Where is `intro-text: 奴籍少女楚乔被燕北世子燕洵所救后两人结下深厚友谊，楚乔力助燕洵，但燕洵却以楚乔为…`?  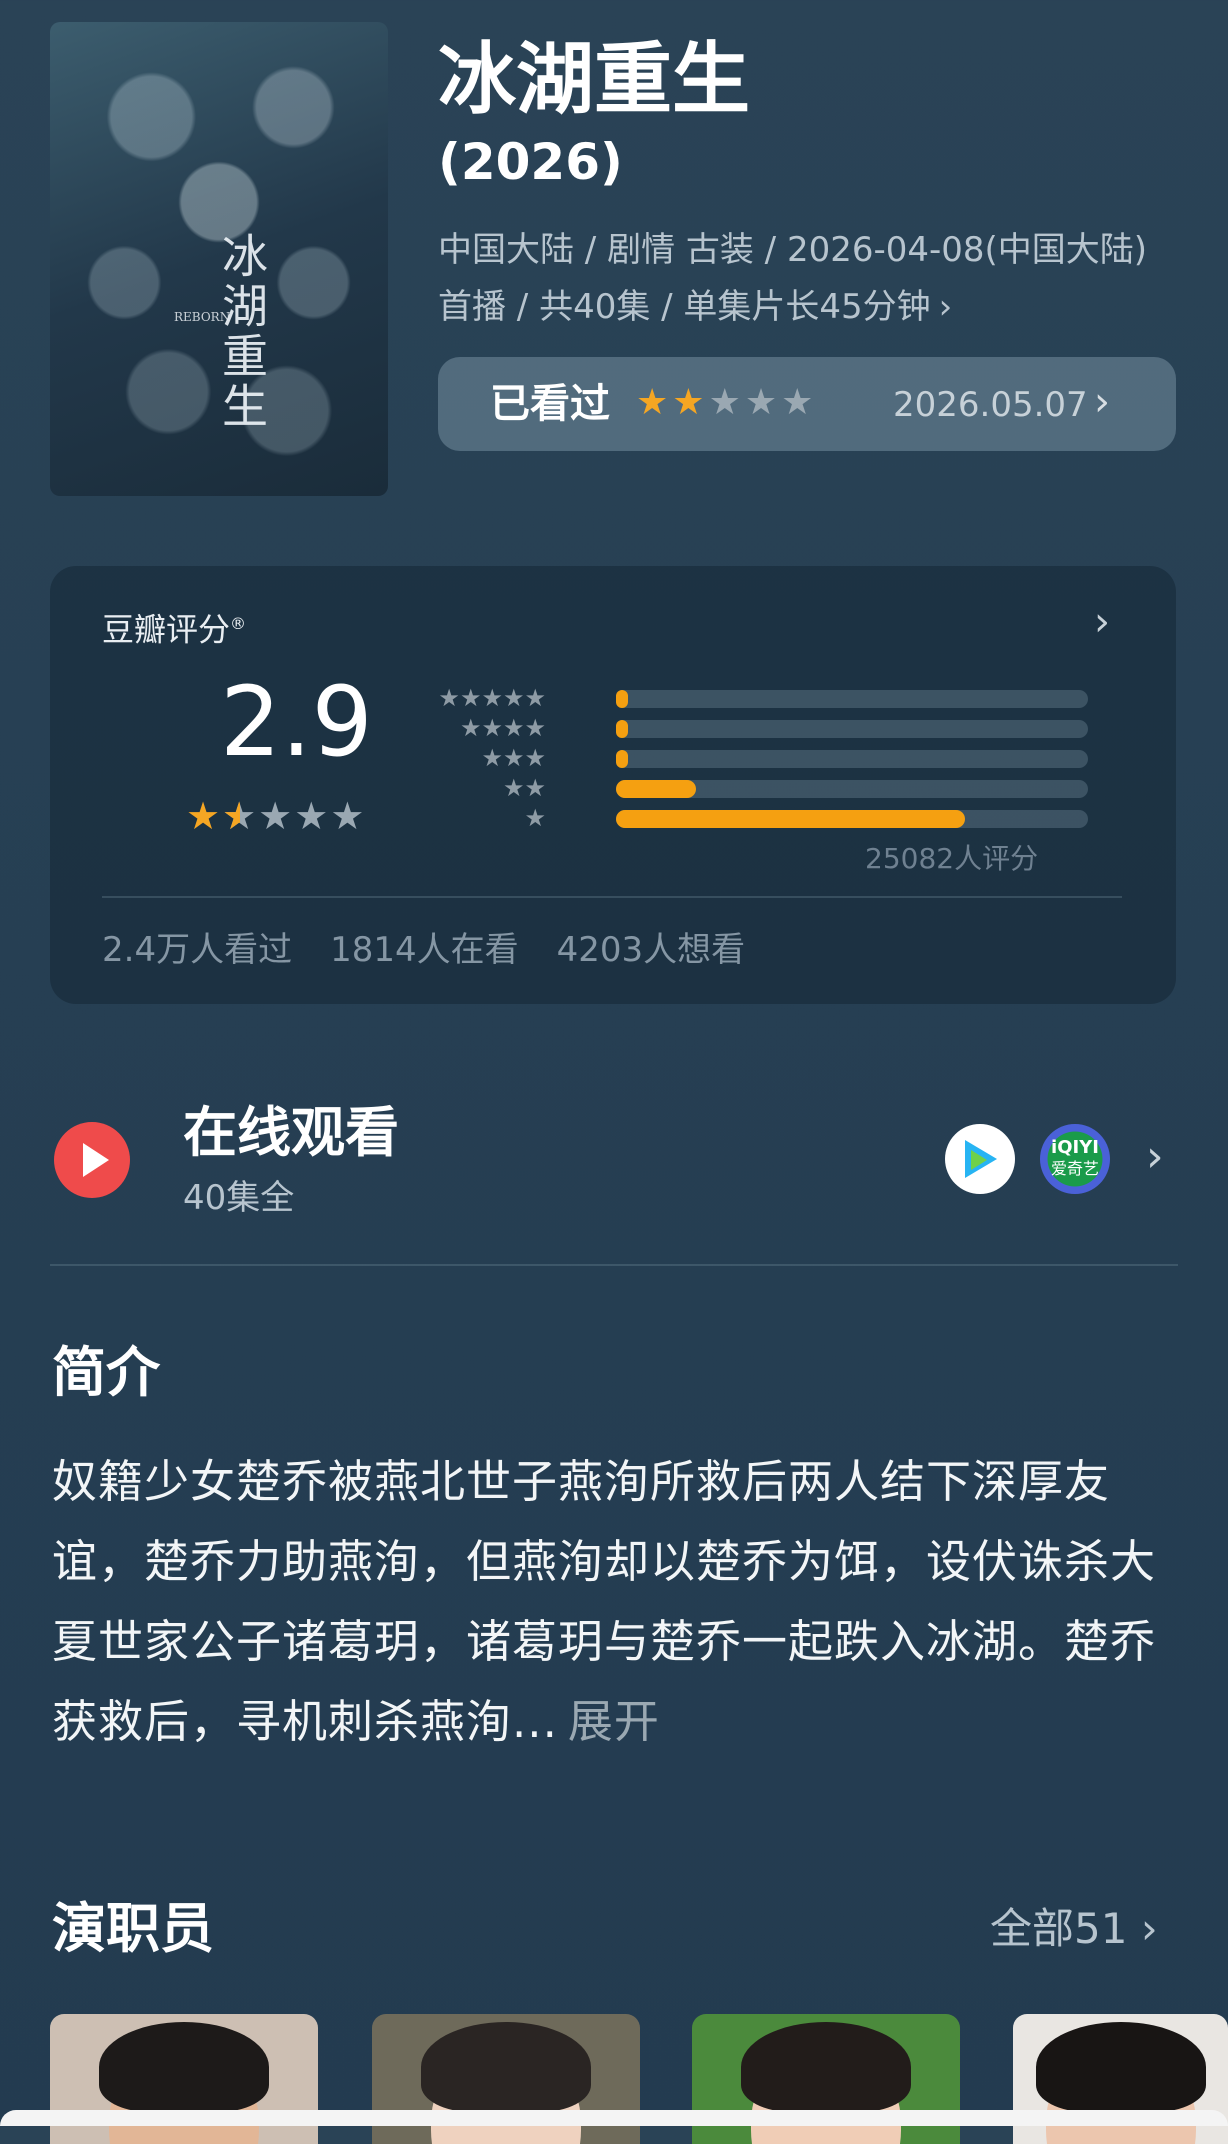
intro-text: 奴籍少女楚乔被燕北世子燕洵所救后两人结下深厚友谊，楚乔力助燕洵，但燕洵却以楚乔为… is located at coordinates (616, 1602).